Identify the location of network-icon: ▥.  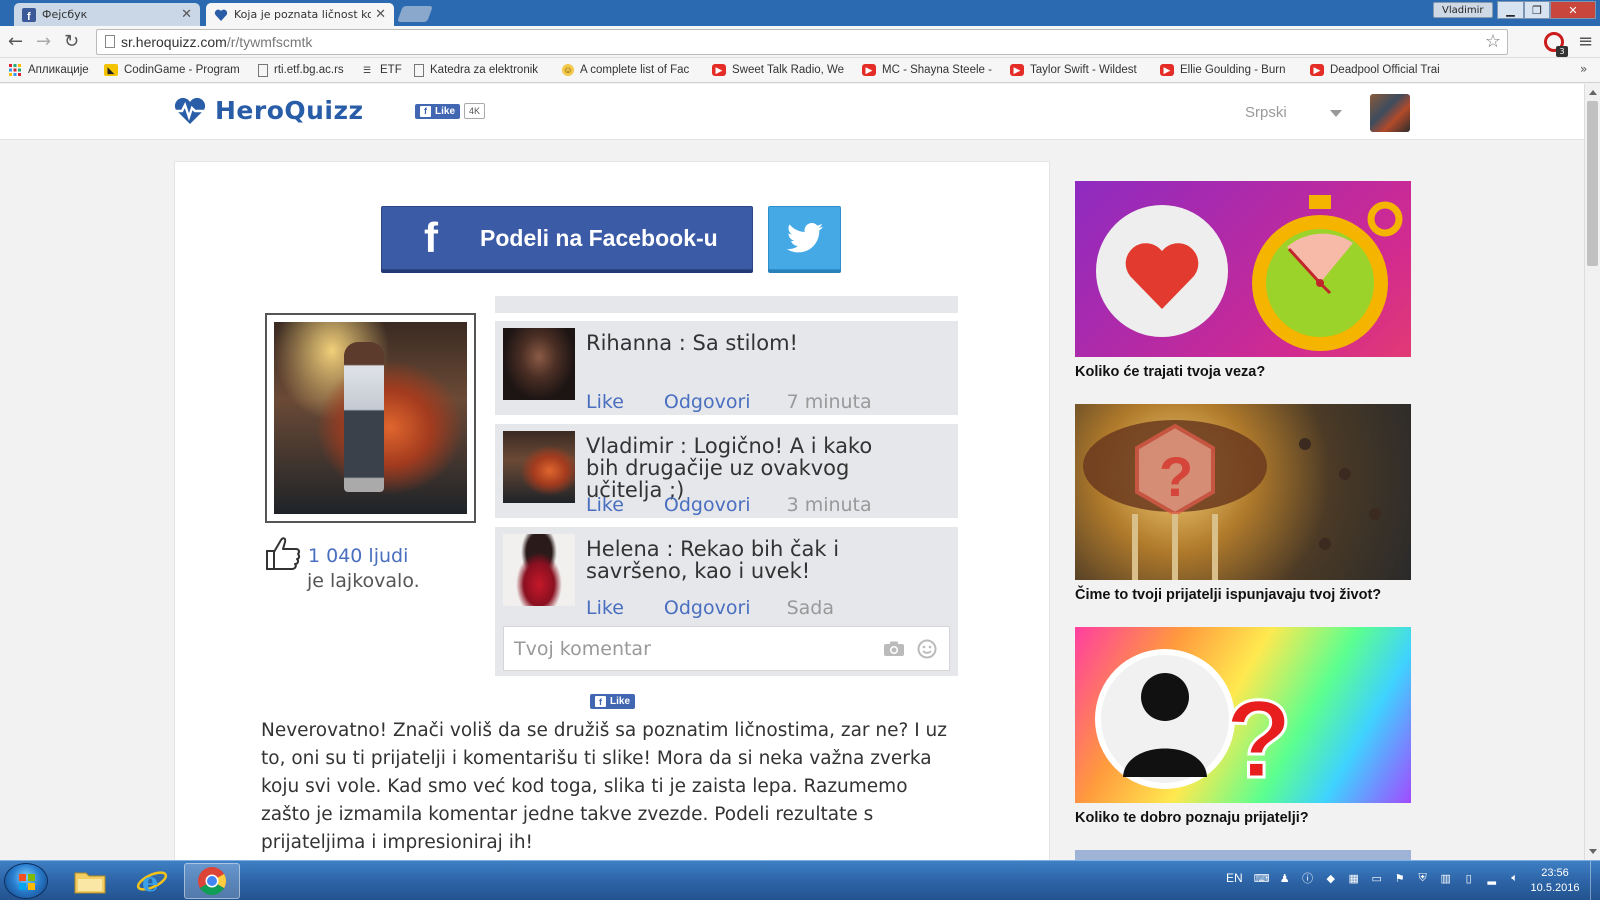
(1446, 878).